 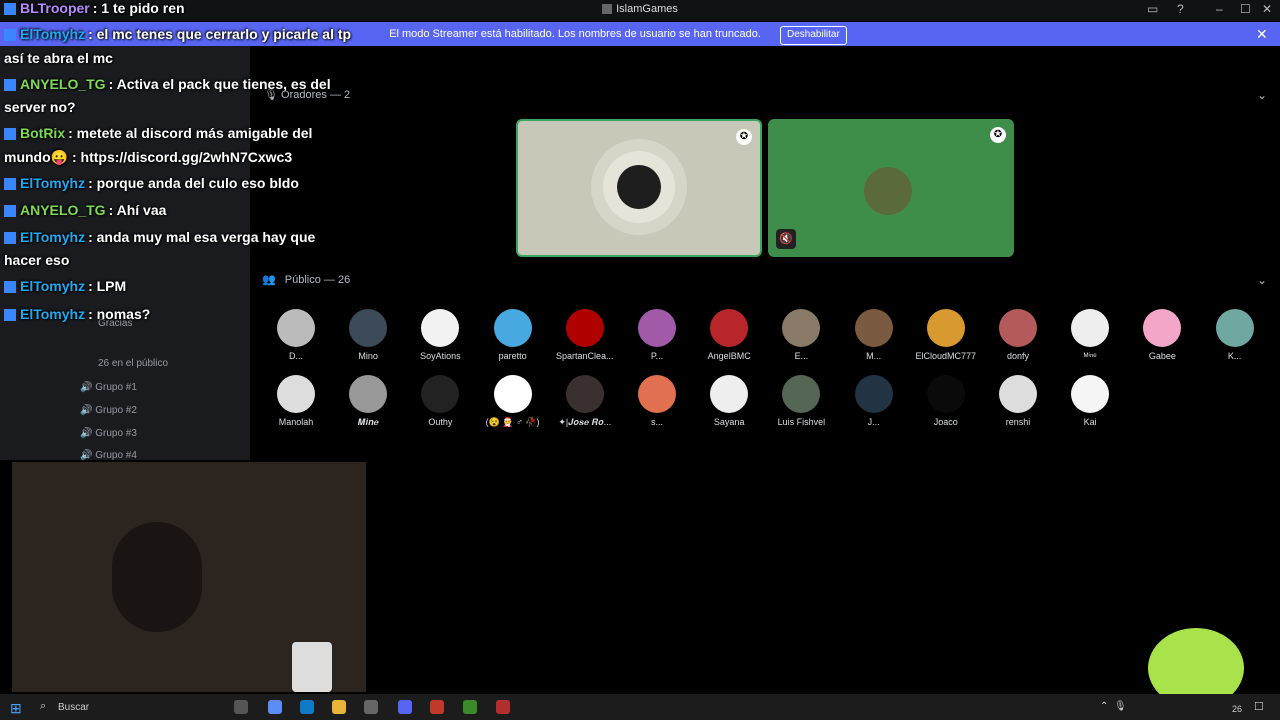 What do you see at coordinates (107, 286) in the screenshot?
I see `chat-message: : LPM` at bounding box center [107, 286].